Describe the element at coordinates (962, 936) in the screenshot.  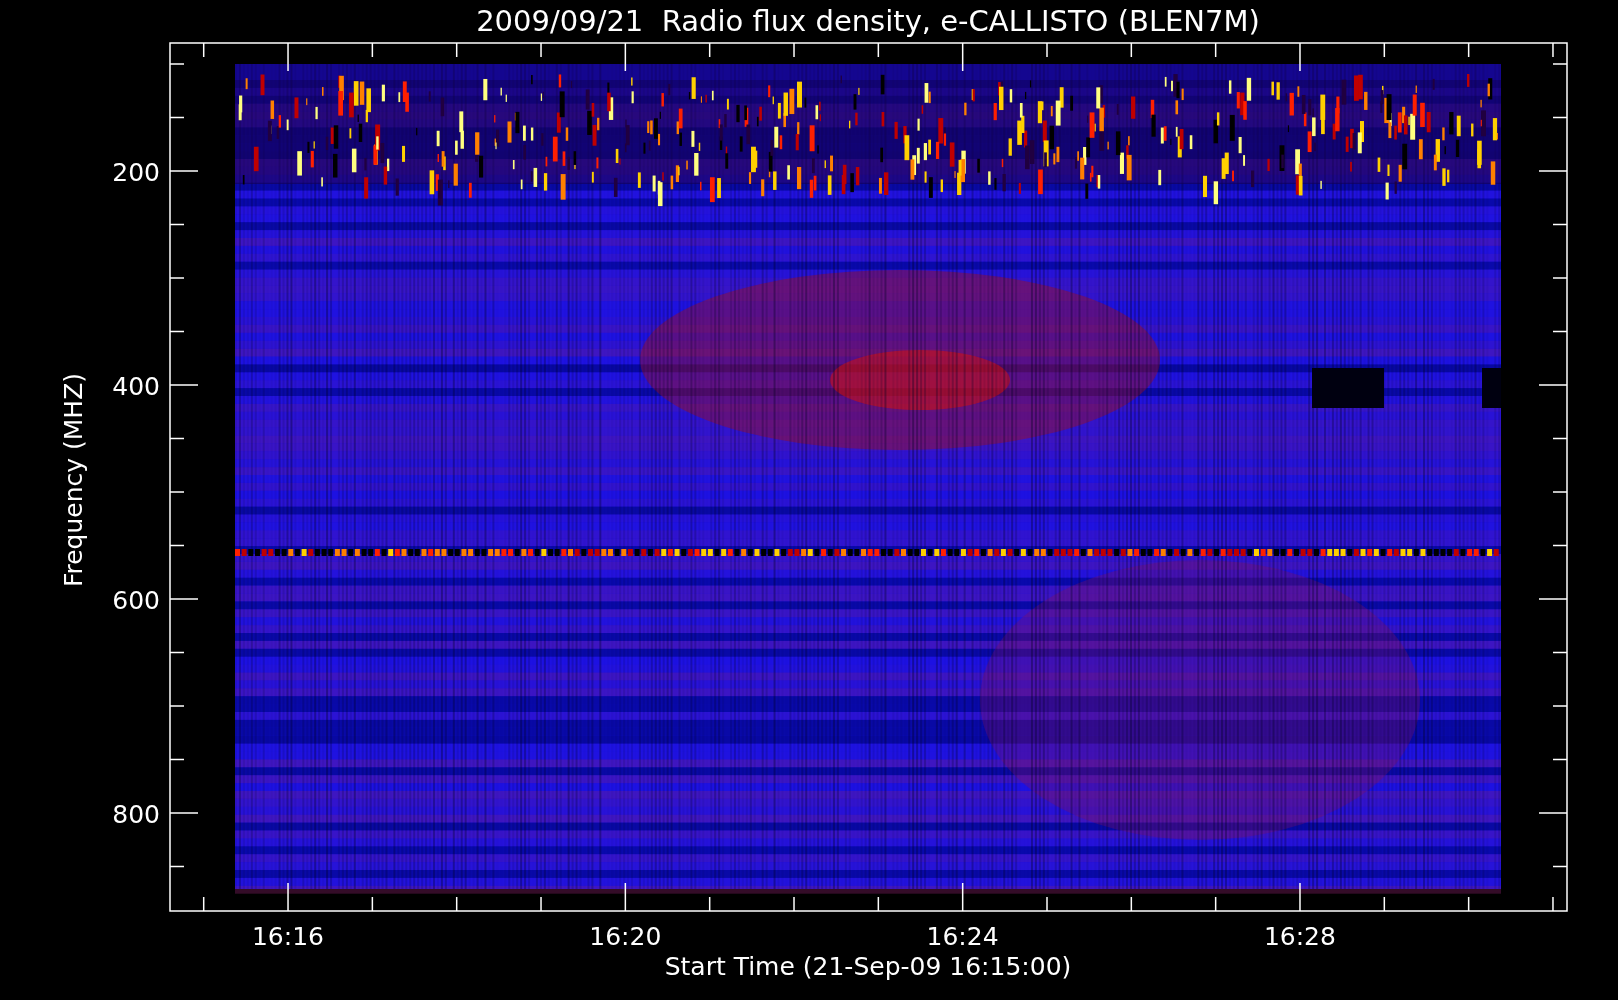
I see `x-tick-label: 16:24` at that location.